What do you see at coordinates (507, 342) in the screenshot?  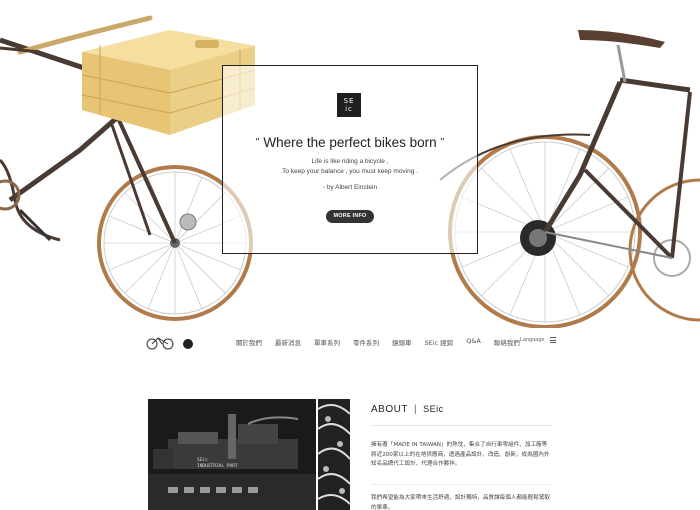 I see `nav-item-contact: 聯絡我們` at bounding box center [507, 342].